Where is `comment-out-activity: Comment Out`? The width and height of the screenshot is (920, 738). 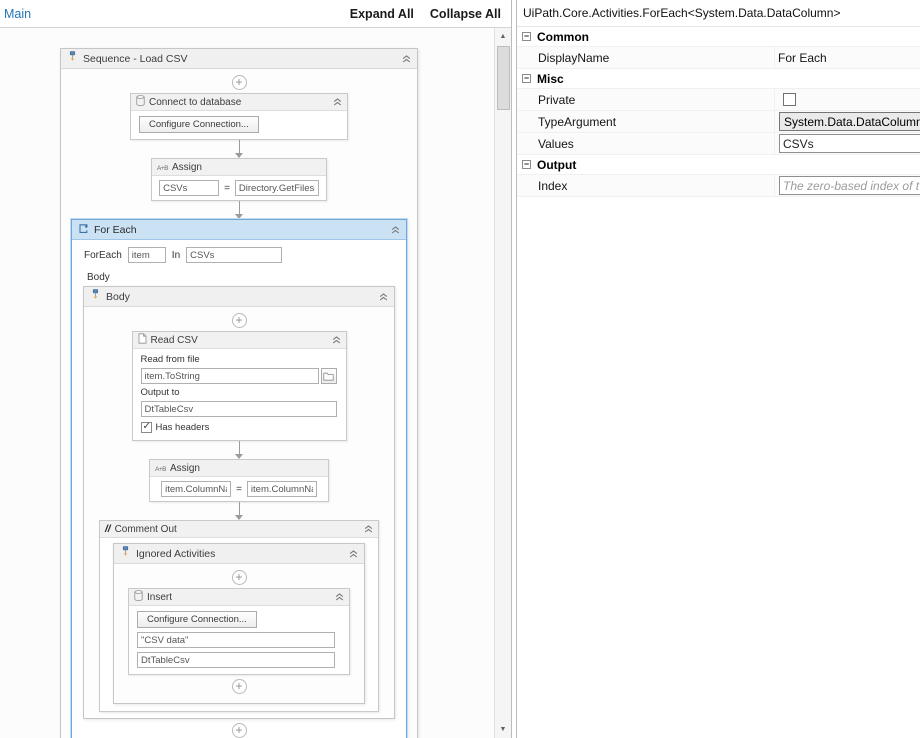 comment-out-activity: Comment Out is located at coordinates (239, 616).